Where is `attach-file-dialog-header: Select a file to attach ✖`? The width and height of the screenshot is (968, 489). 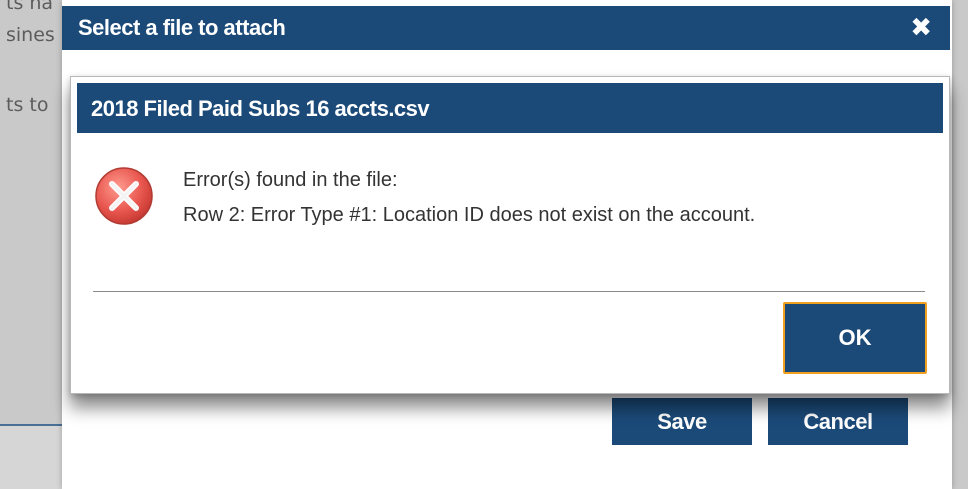
attach-file-dialog-header: Select a file to attach ✖ is located at coordinates (506, 28).